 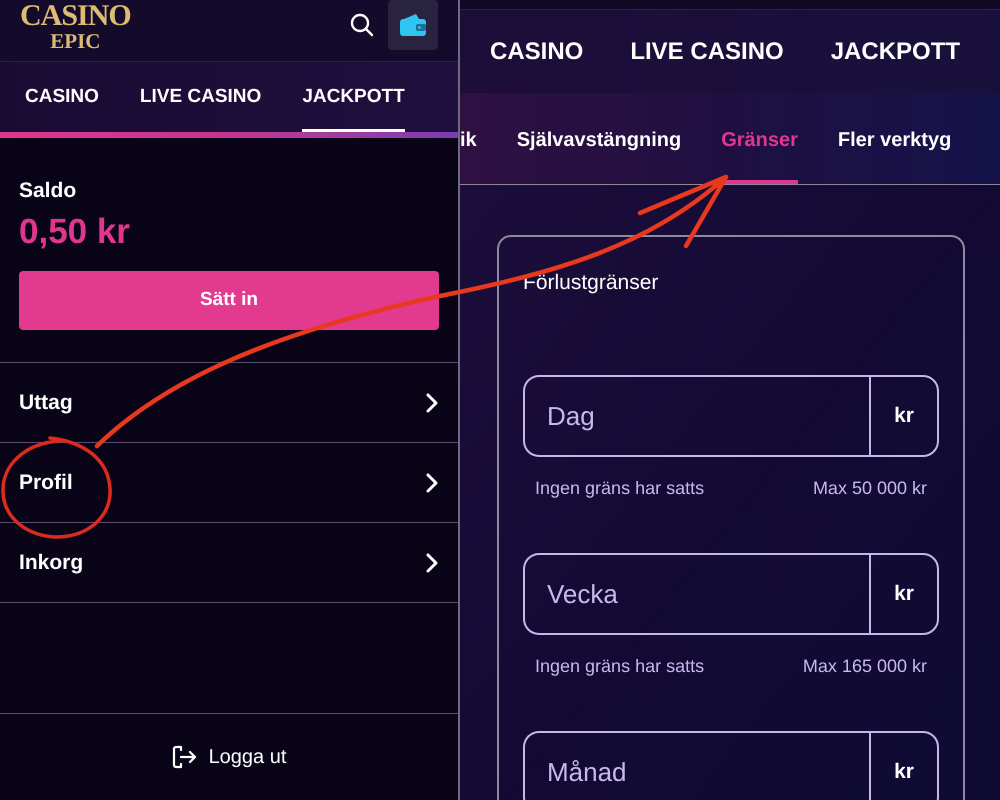 What do you see at coordinates (229, 300) in the screenshot?
I see `deposit-button: Sätt in` at bounding box center [229, 300].